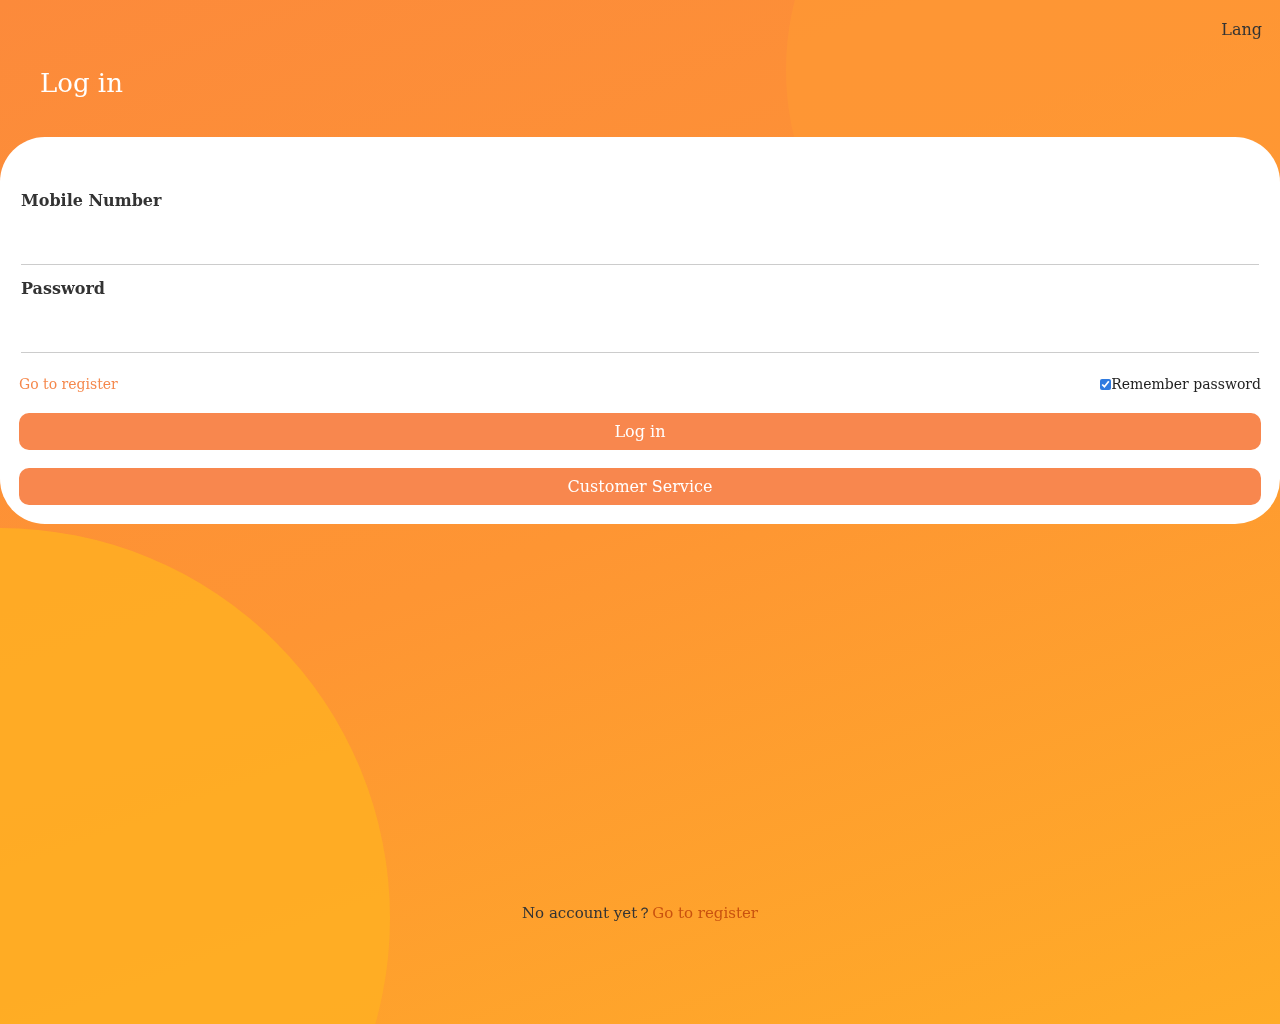  Describe the element at coordinates (81, 83) in the screenshot. I see `page-title: Log in` at that location.